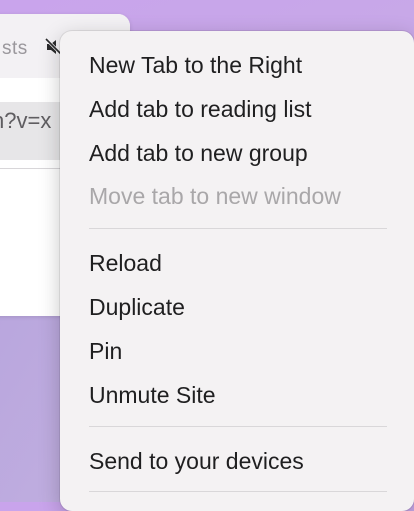 This screenshot has height=511, width=414. What do you see at coordinates (105, 351) in the screenshot?
I see `menu-item-pin: Pin` at bounding box center [105, 351].